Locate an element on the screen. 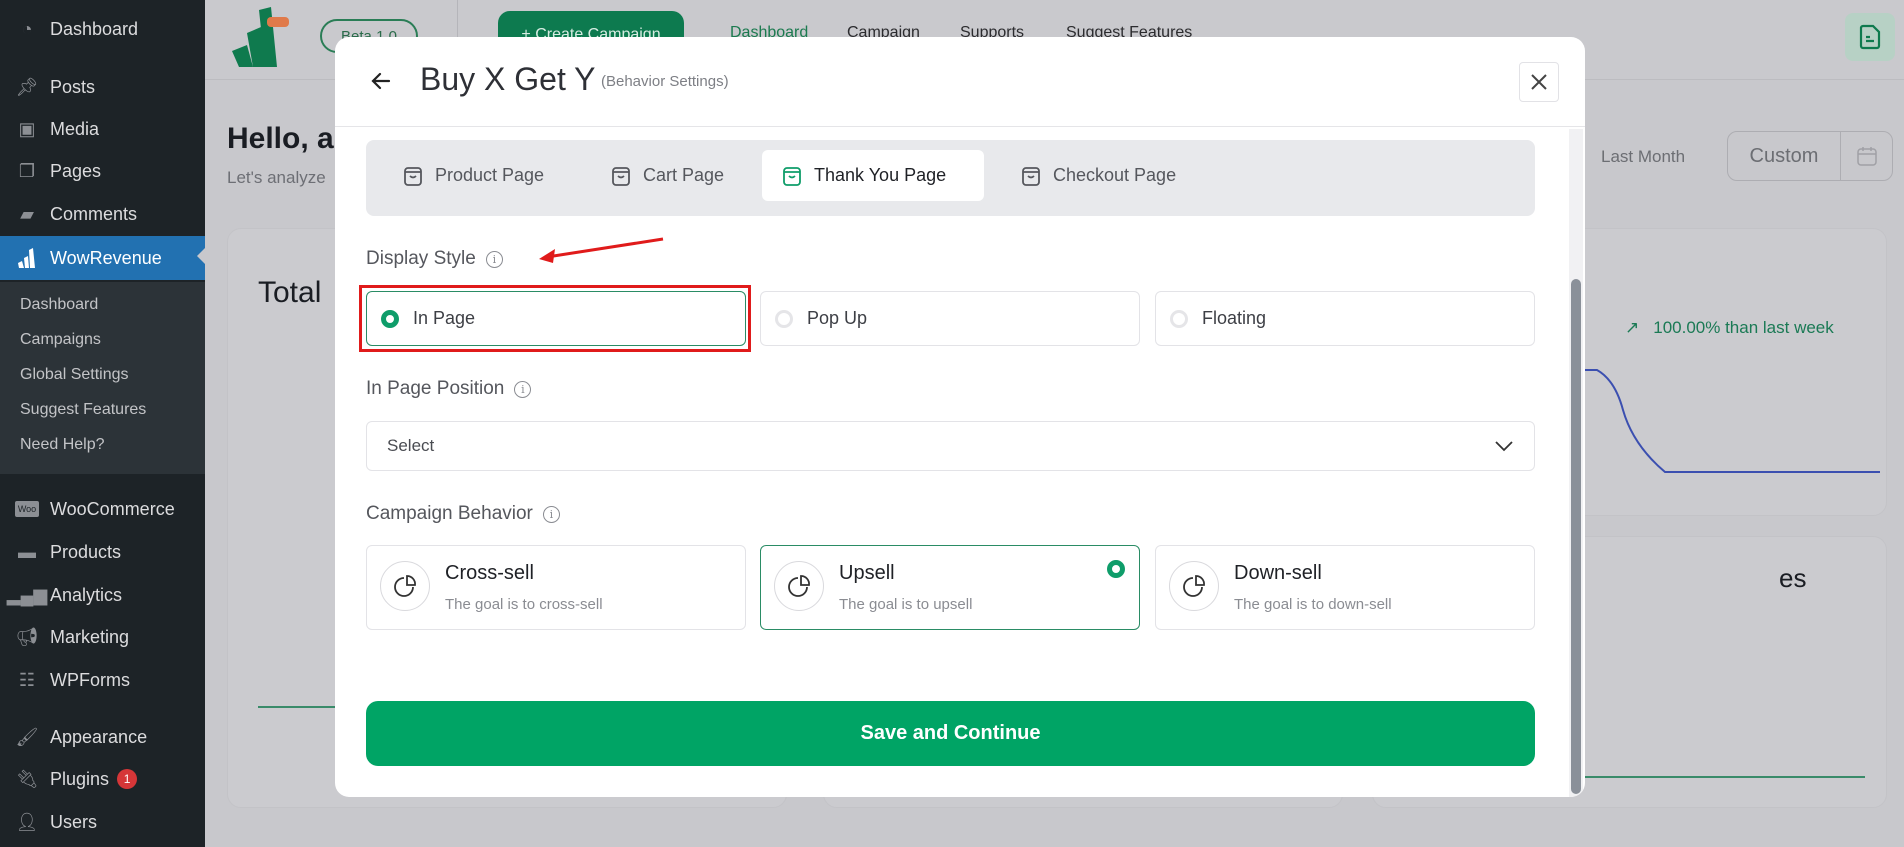  sidebar-item-users: 👤︎ Users is located at coordinates (102, 822).